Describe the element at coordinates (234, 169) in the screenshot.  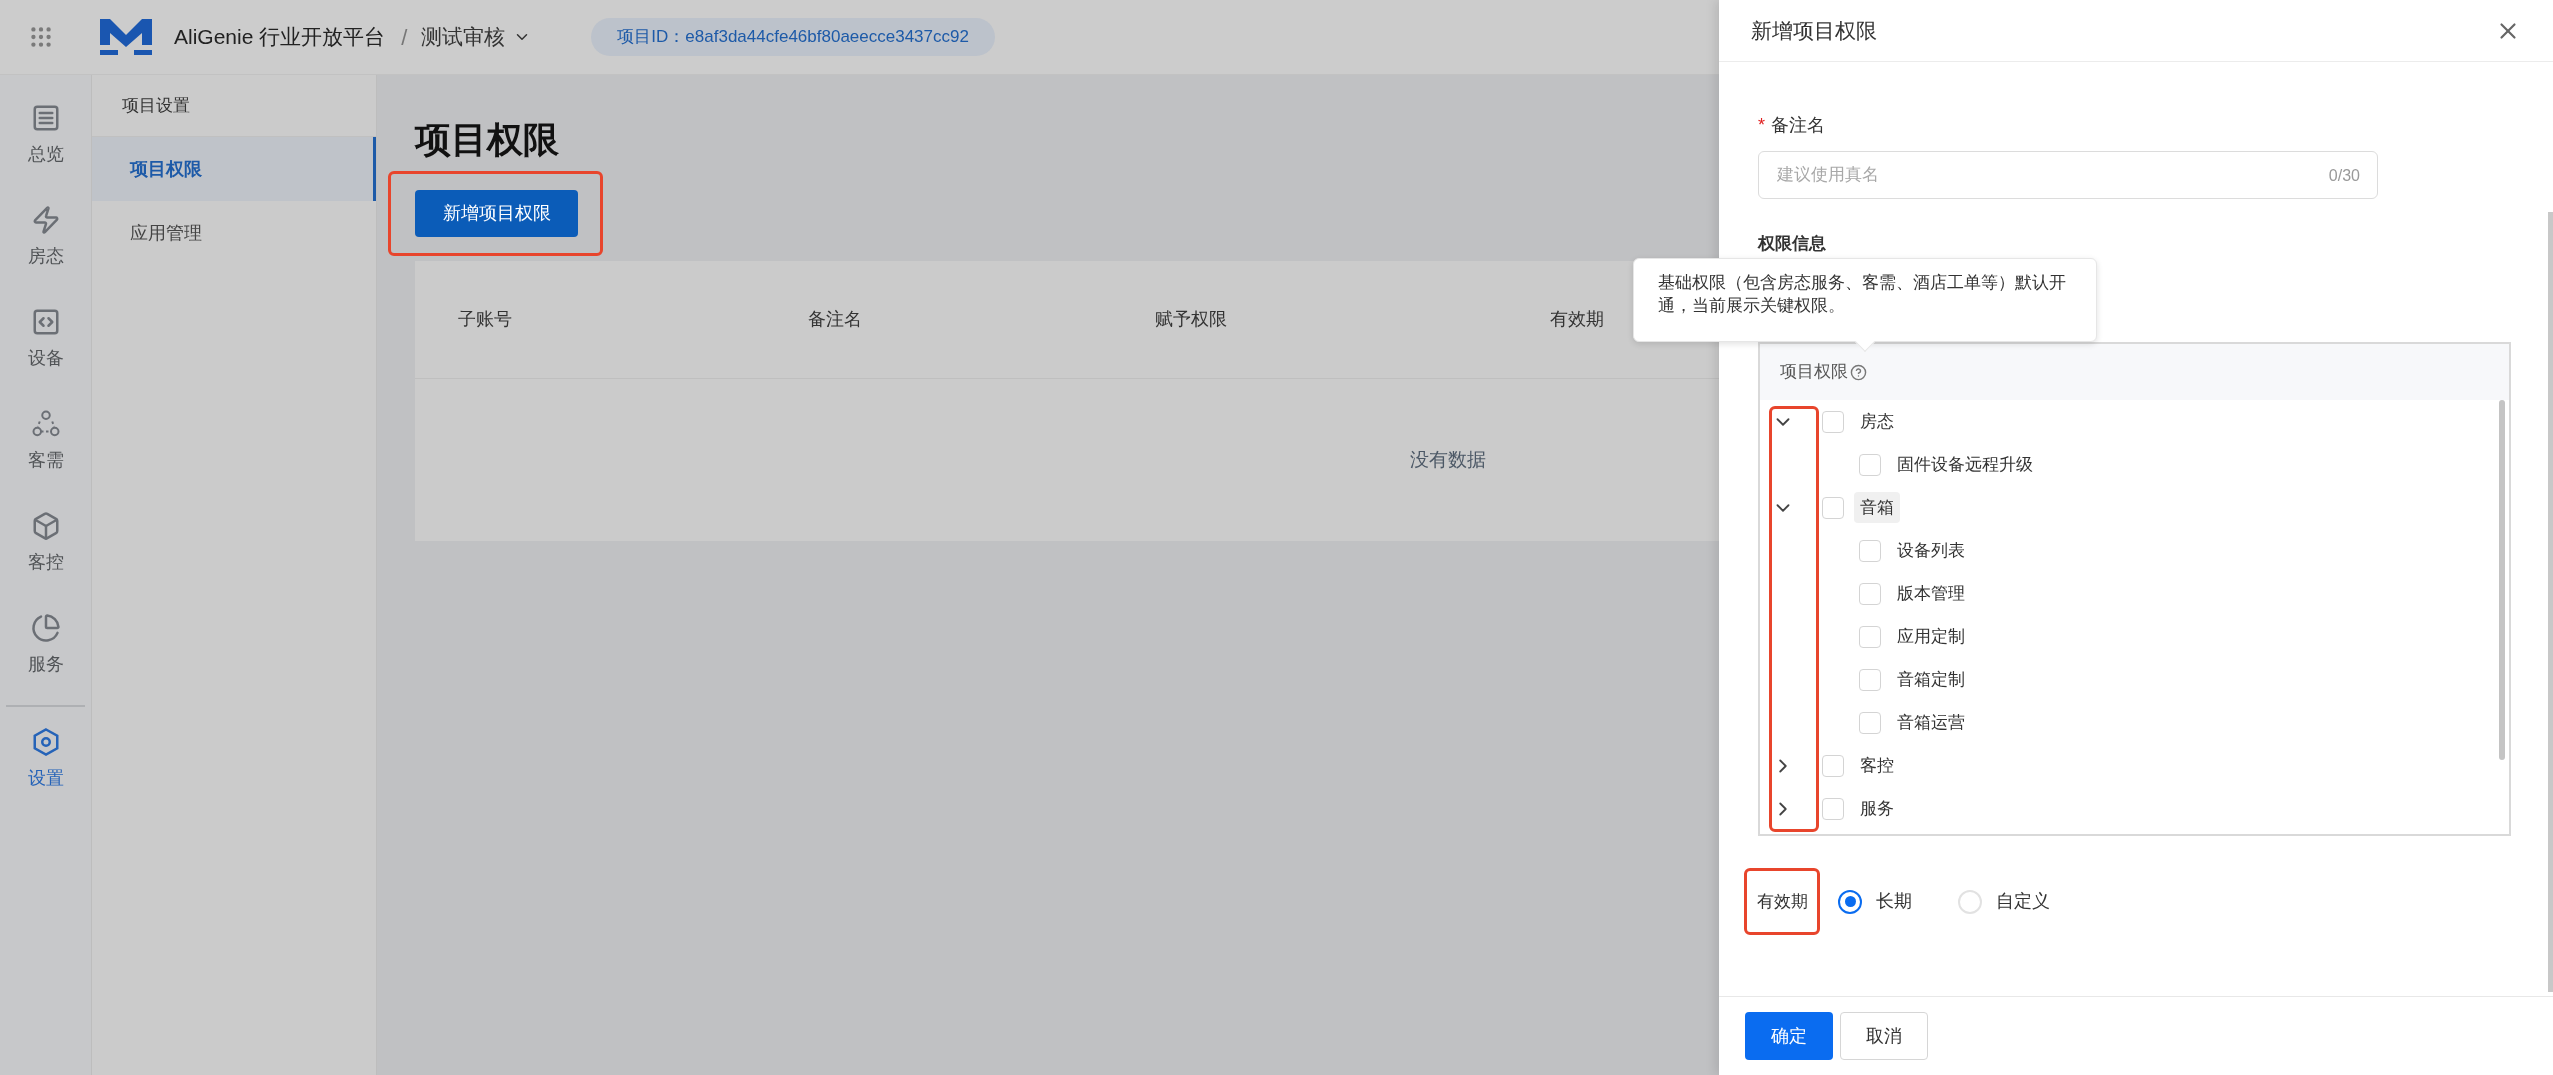
I see `sidebar-item: 项目权限` at that location.